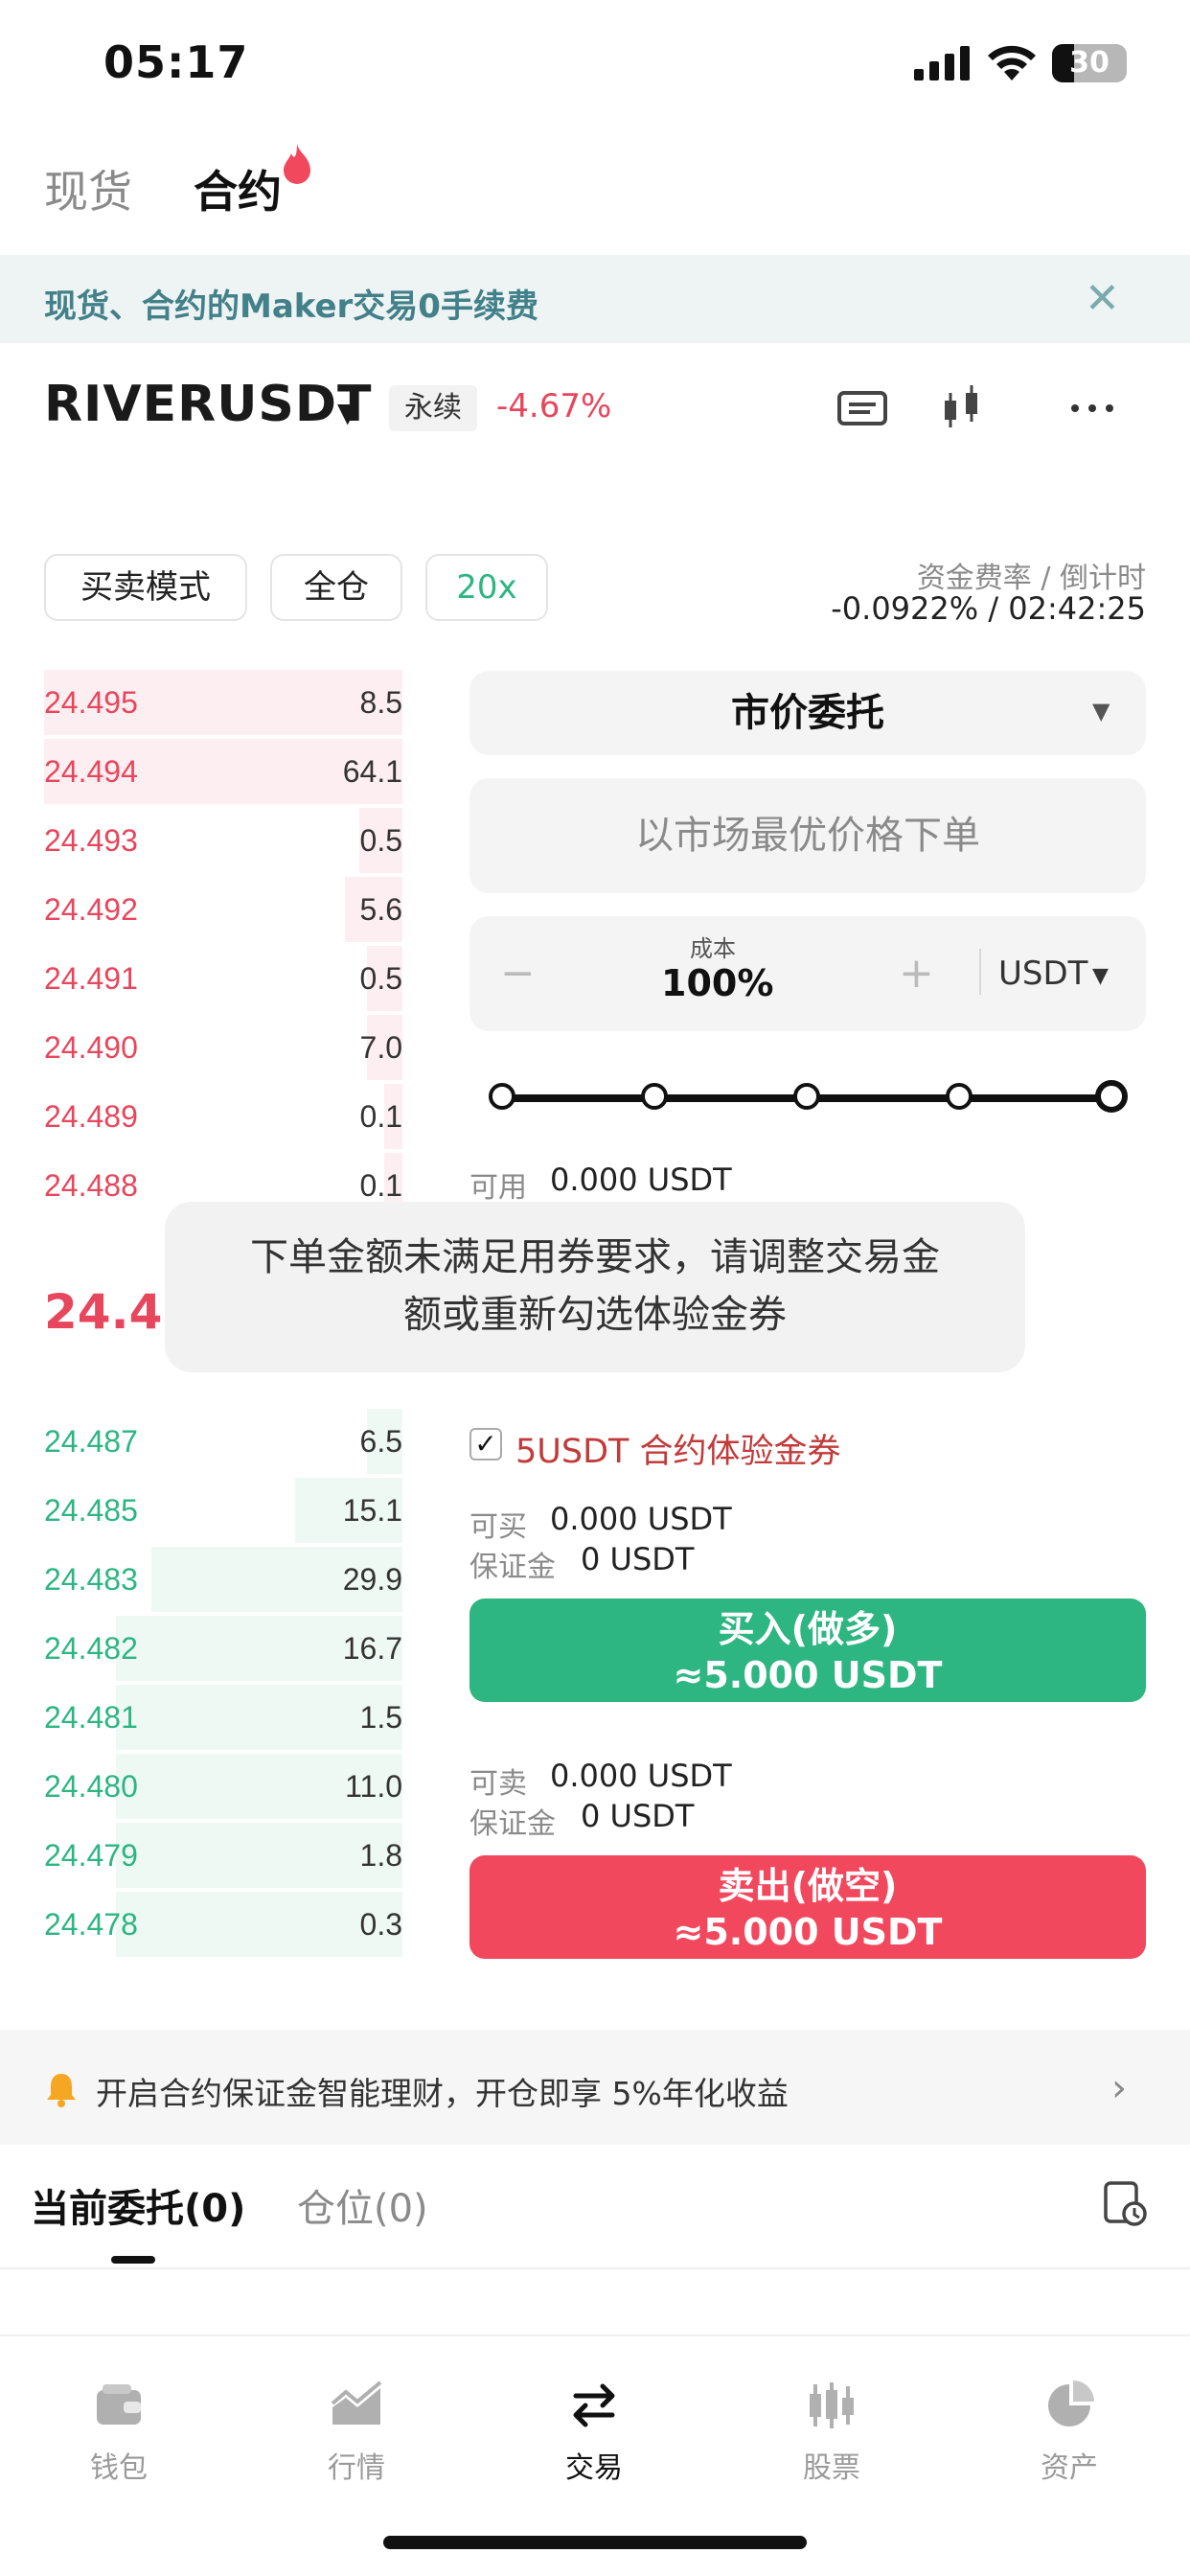 The width and height of the screenshot is (1190, 2576). What do you see at coordinates (717, 983) in the screenshot?
I see `cost-value: 100%` at bounding box center [717, 983].